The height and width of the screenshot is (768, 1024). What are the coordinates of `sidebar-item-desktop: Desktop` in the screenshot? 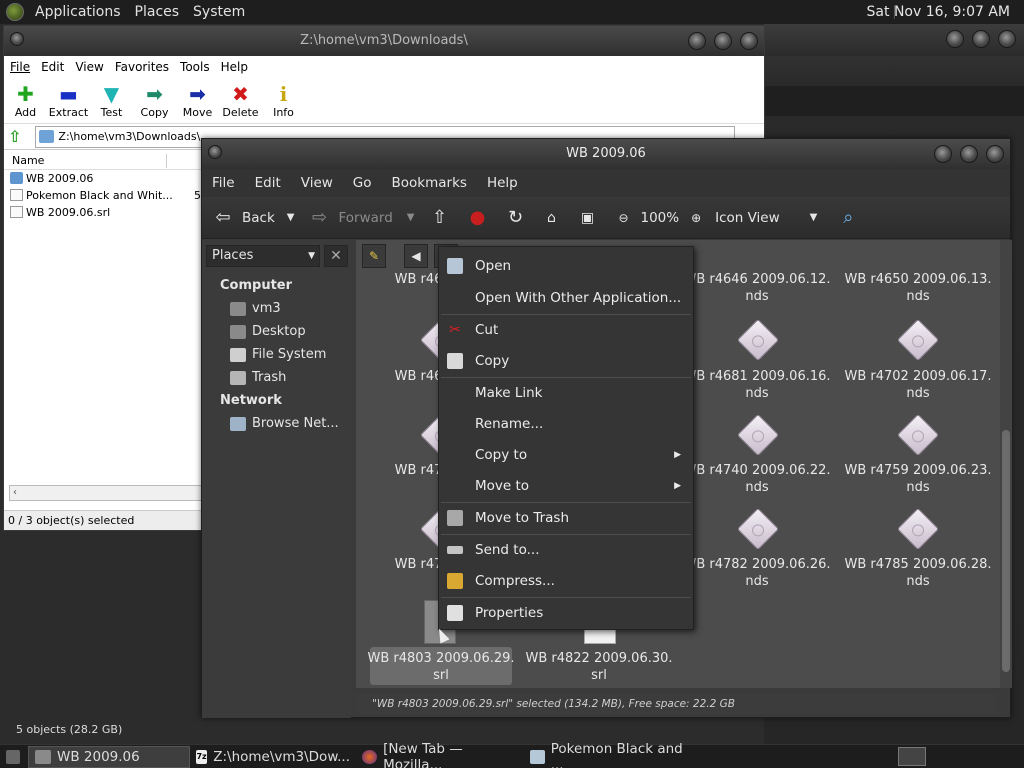 It's located at (268, 331).